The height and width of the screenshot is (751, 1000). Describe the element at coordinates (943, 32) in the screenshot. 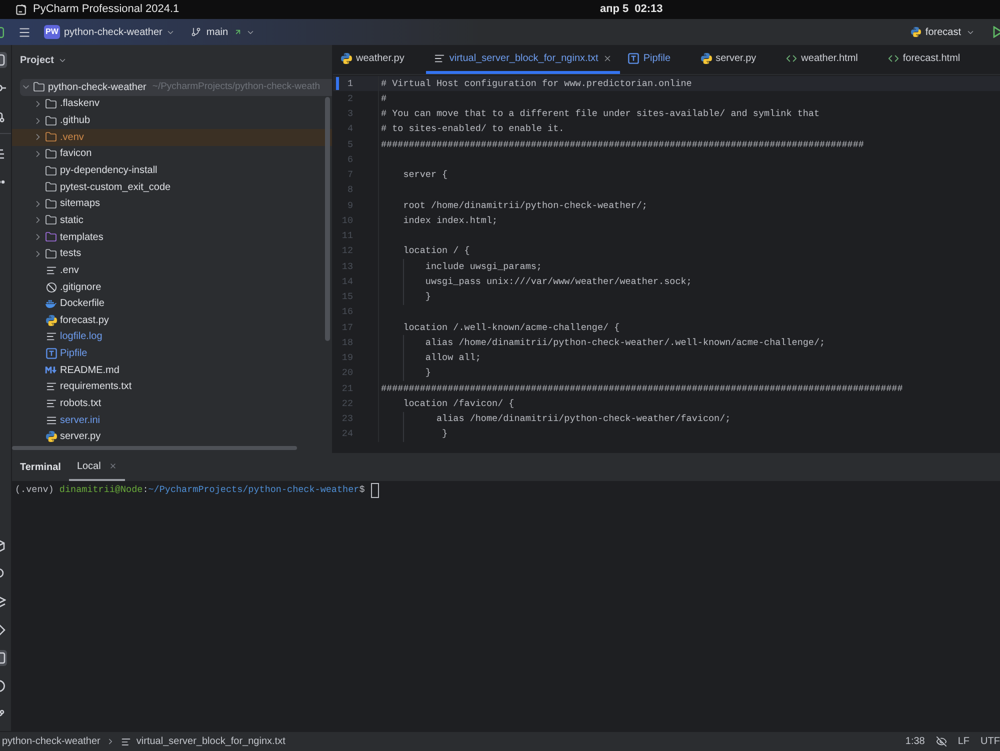

I see `run-configuration-dropdown: forecast` at that location.